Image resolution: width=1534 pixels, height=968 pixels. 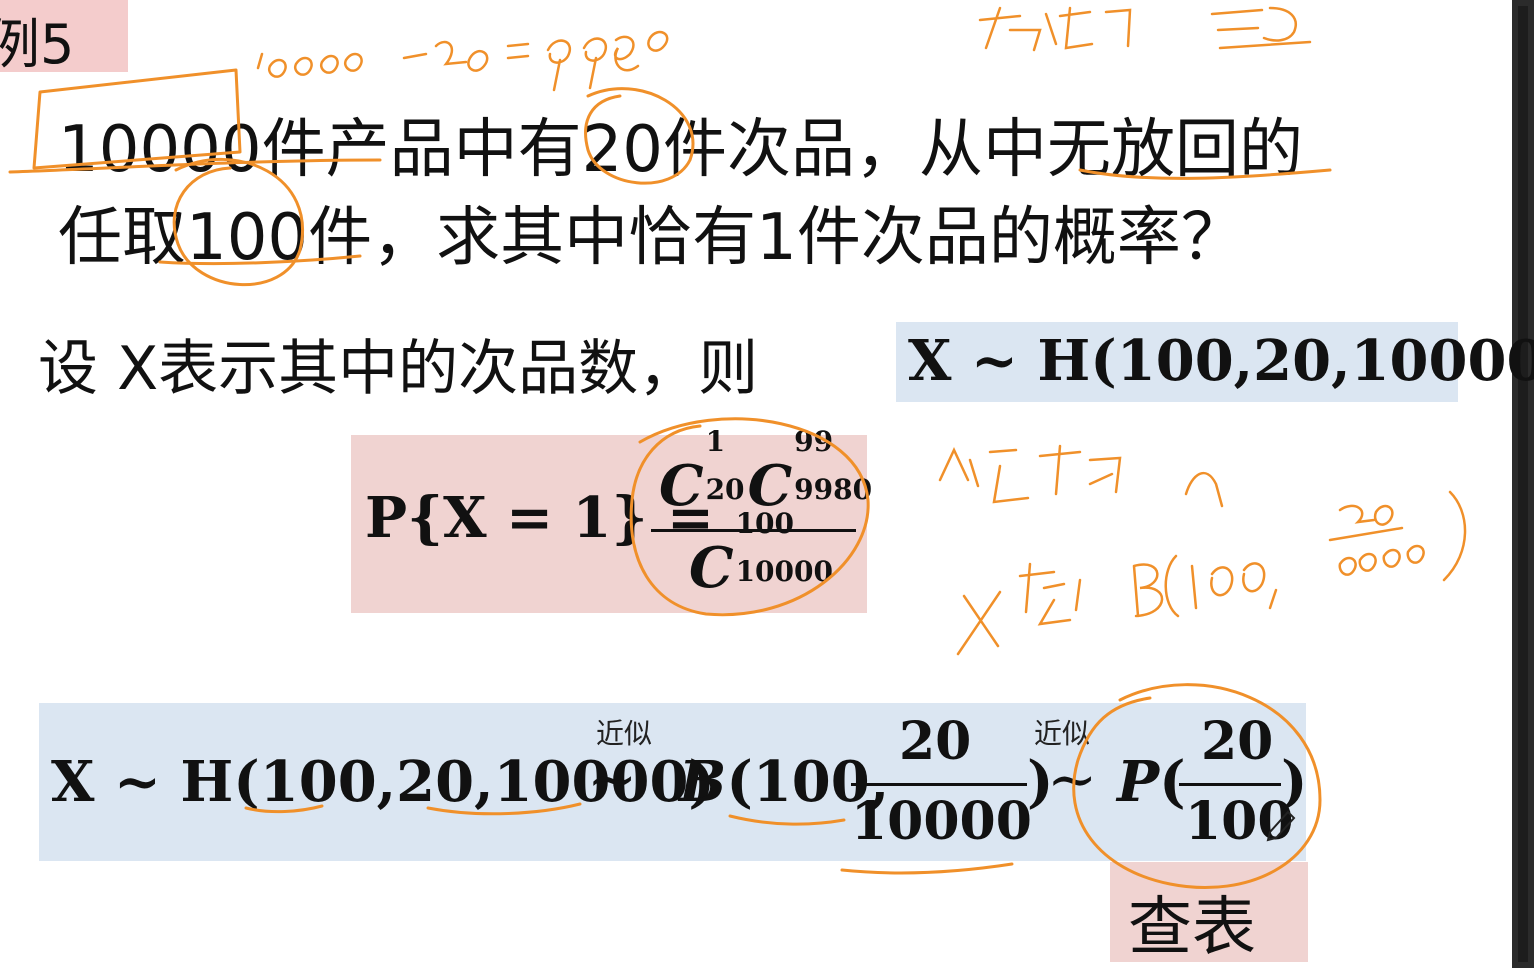 I want to click on circle-fraction, so click(x=749, y=517).